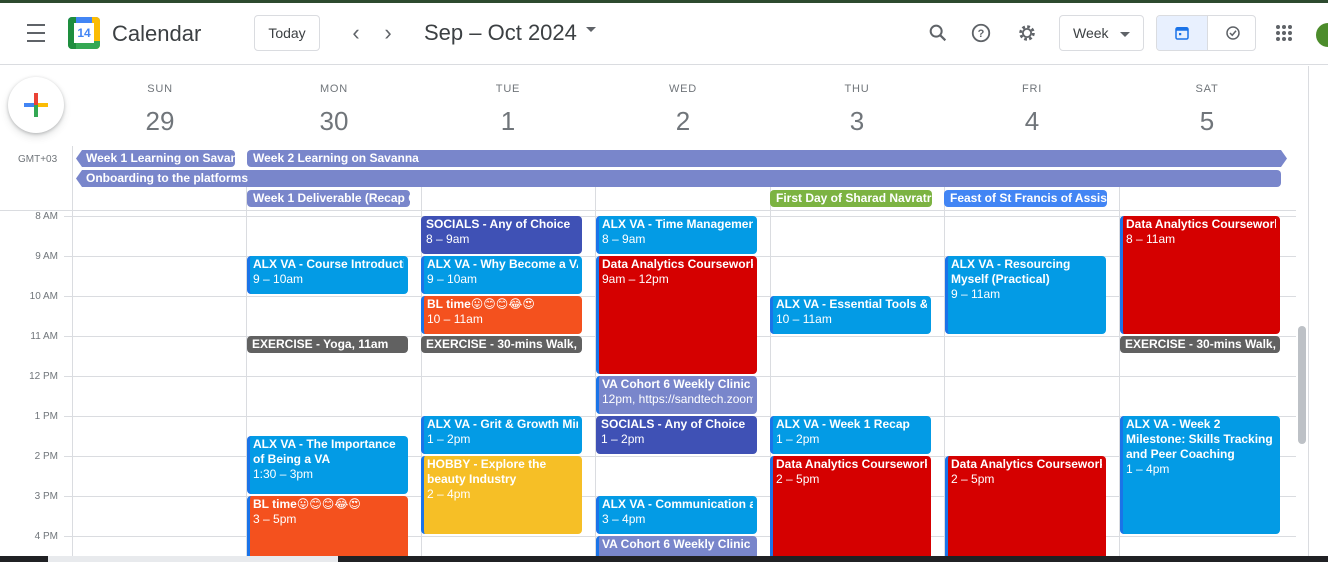  I want to click on day-number: 3, so click(857, 121).